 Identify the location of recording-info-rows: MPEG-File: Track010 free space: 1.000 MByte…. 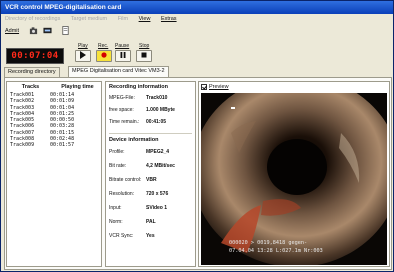
(150, 110).